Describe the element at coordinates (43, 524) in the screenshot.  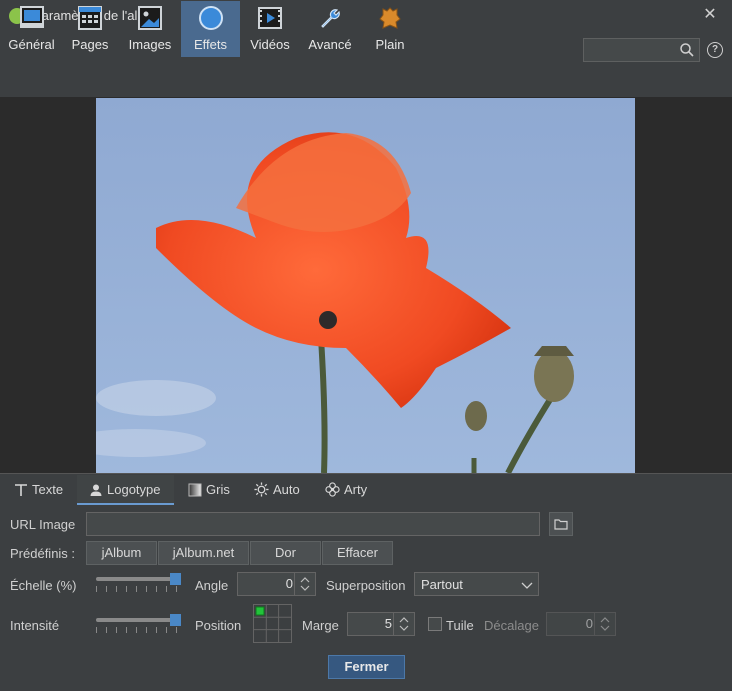
I see `url-label: URL Image` at that location.